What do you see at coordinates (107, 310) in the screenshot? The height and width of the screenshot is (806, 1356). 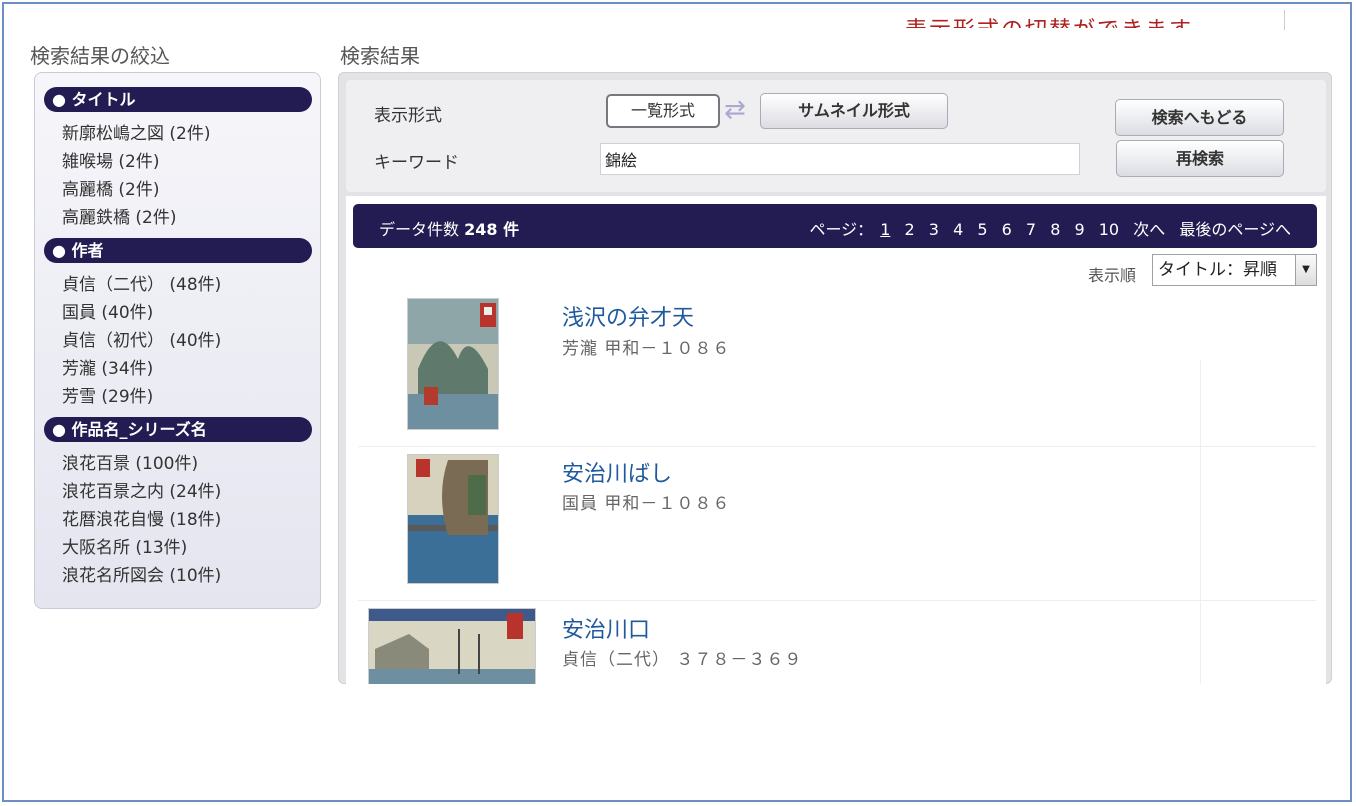 I see `facet-item-author: 国員 (40件)` at bounding box center [107, 310].